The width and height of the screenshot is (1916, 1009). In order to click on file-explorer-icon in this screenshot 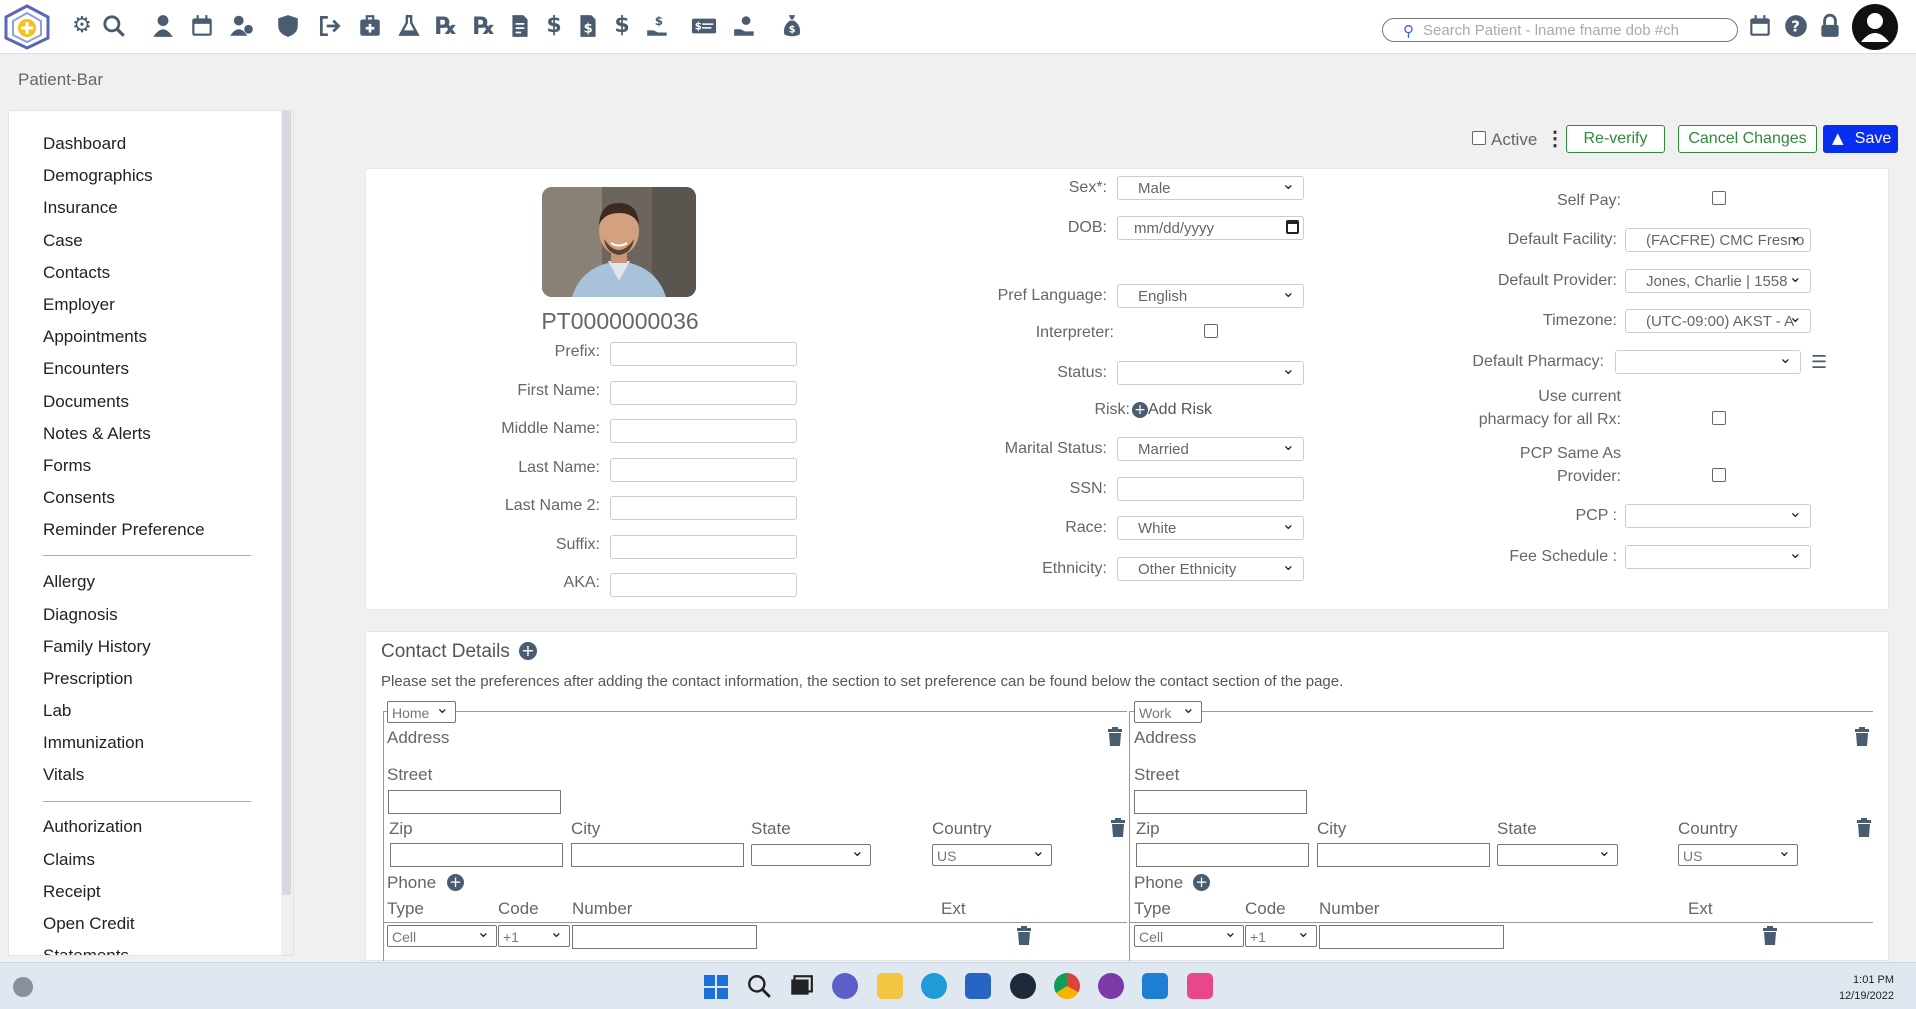, I will do `click(890, 986)`.